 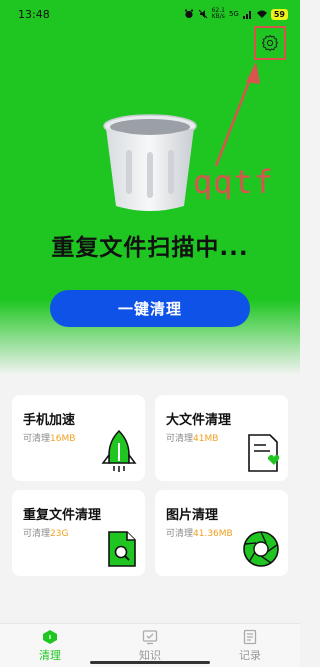 I want to click on signal-icon, so click(x=246, y=15).